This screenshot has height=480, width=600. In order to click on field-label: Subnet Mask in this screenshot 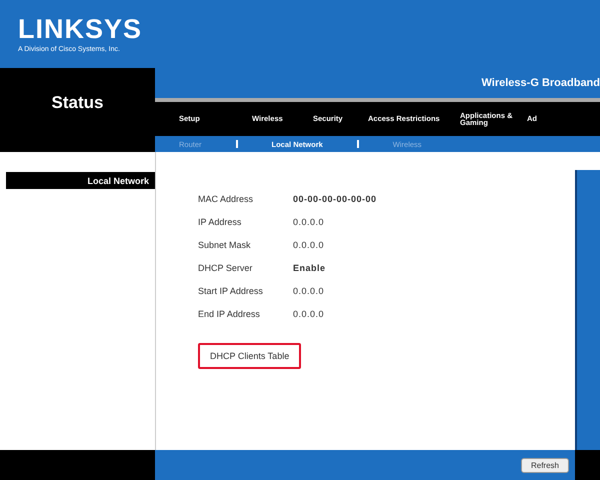, I will do `click(225, 245)`.